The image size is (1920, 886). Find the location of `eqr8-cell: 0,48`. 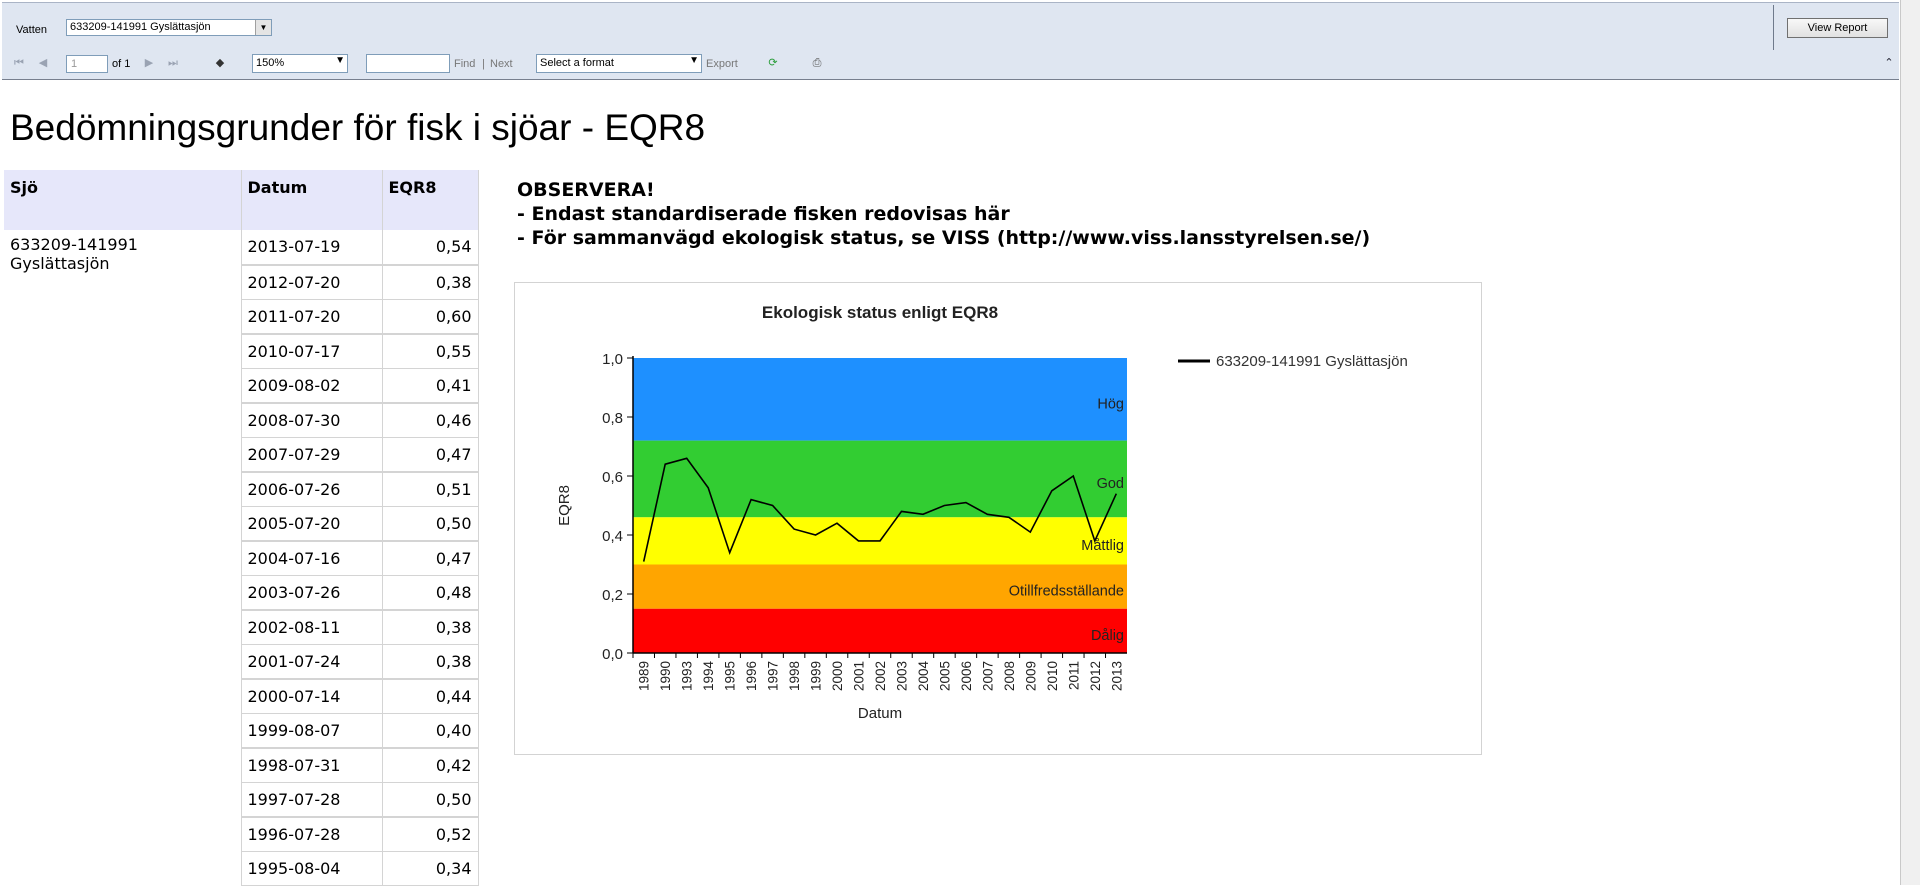

eqr8-cell: 0,48 is located at coordinates (430, 592).